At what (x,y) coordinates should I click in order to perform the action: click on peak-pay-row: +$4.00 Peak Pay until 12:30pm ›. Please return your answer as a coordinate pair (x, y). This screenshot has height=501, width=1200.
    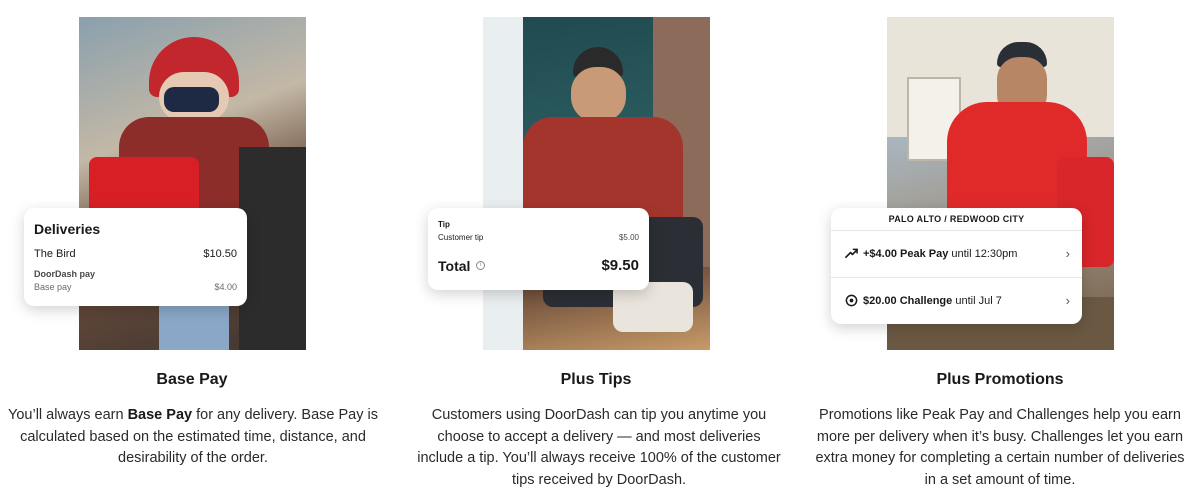
    Looking at the image, I should click on (957, 255).